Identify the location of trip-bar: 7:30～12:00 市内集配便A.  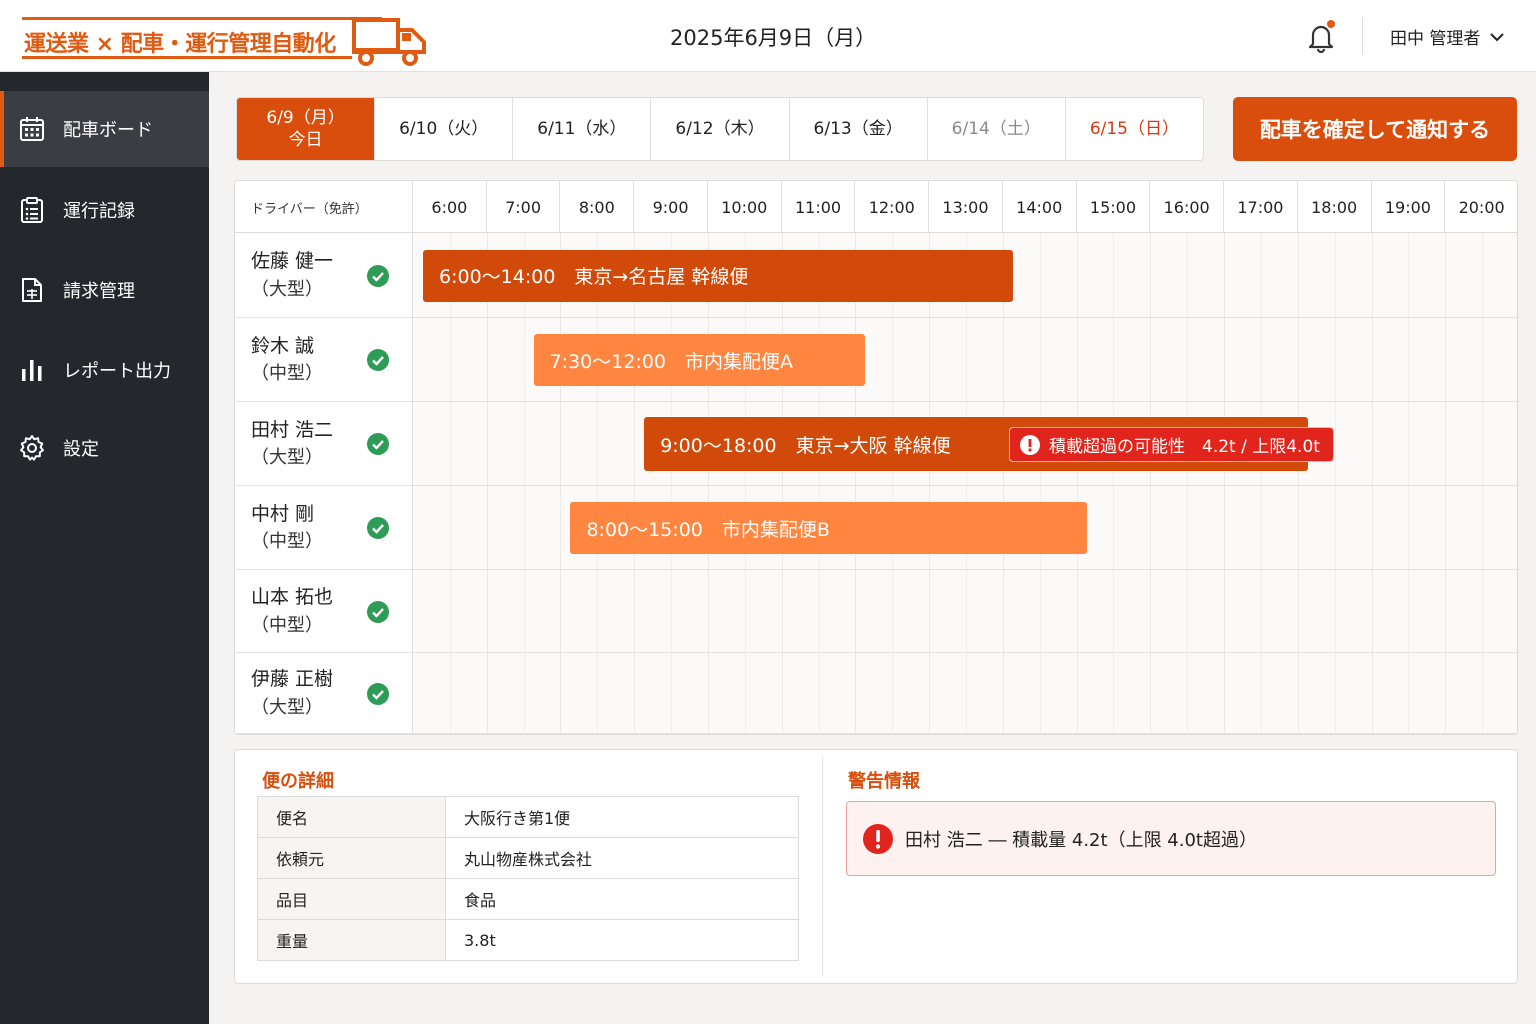
(699, 360).